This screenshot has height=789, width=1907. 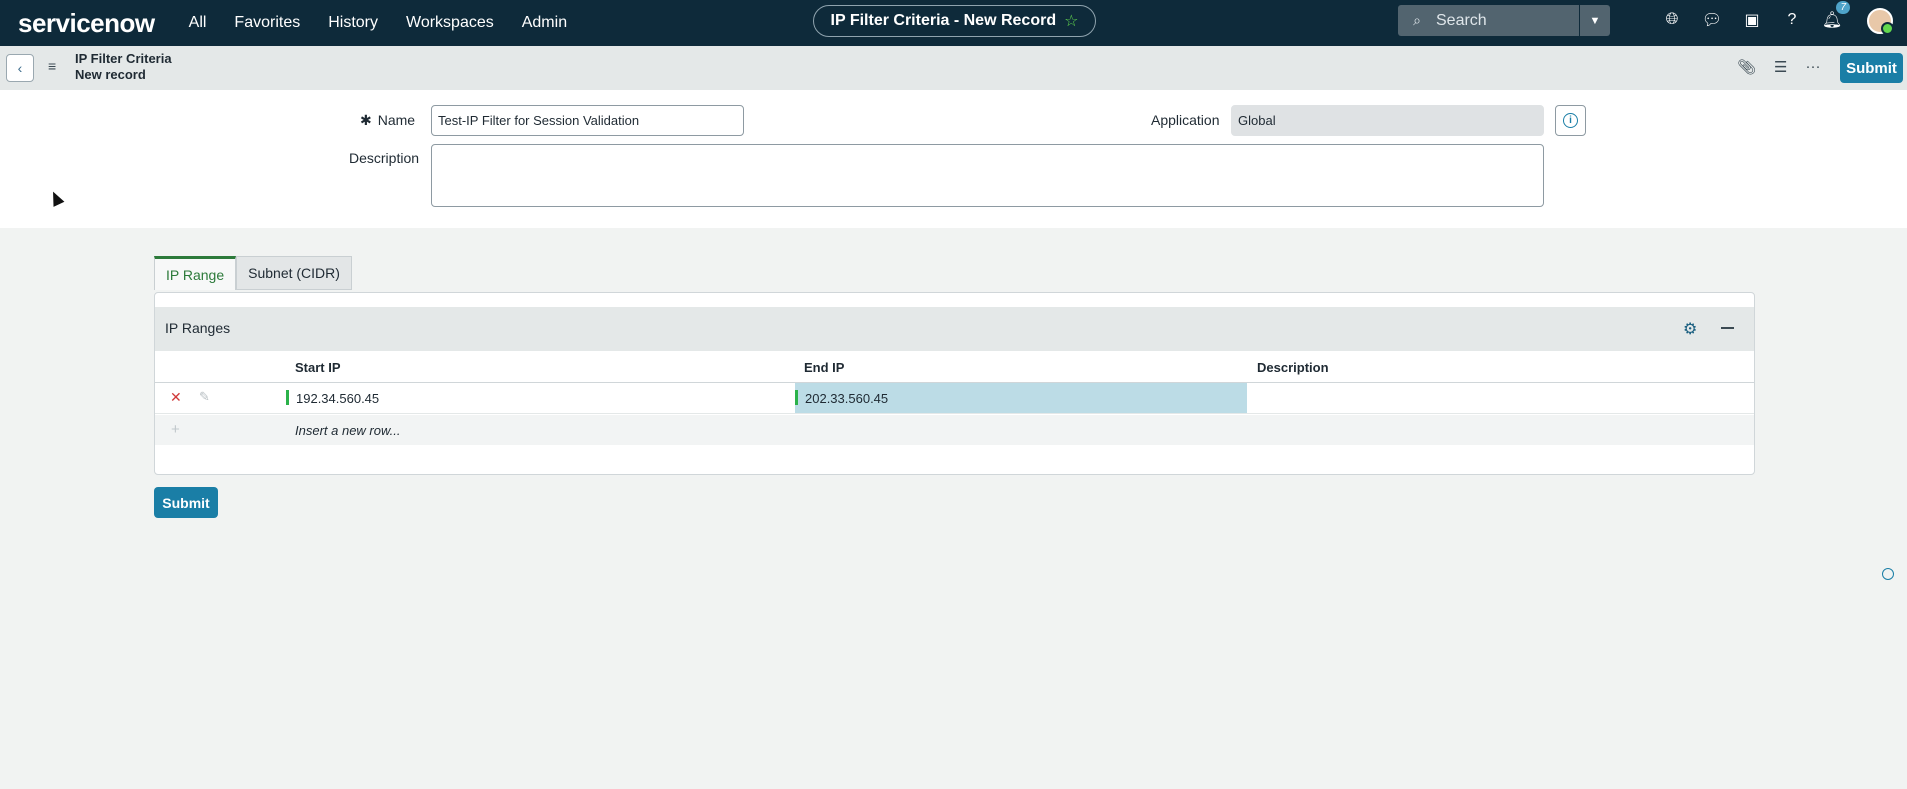 I want to click on collapse-icon, so click(x=1727, y=328).